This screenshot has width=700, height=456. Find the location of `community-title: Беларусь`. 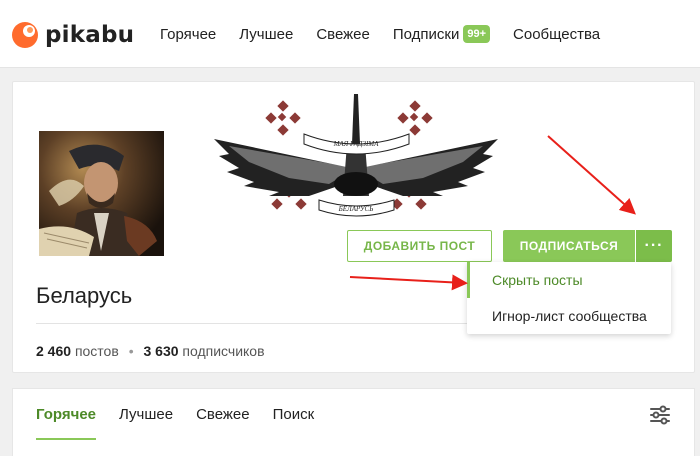

community-title: Беларусь is located at coordinates (84, 295).